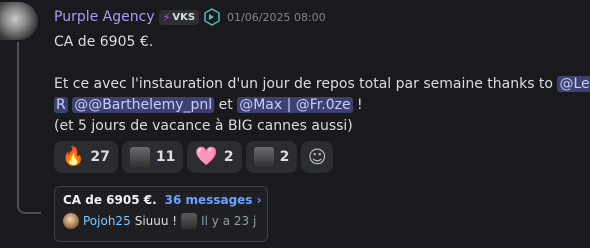 The image size is (590, 248). What do you see at coordinates (86, 157) in the screenshot?
I see `reaction-fire: 🔥 27` at bounding box center [86, 157].